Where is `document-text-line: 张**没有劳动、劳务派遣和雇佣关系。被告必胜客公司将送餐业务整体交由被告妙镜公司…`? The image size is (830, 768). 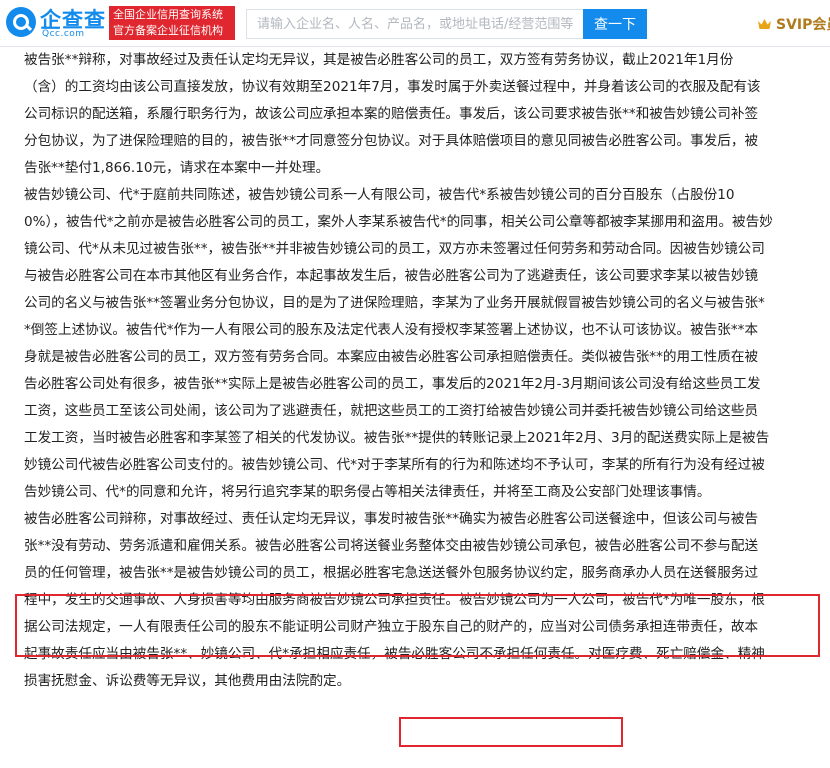 document-text-line: 张**没有劳动、劳务派遣和雇佣关系。被告必胜客公司将送餐业务整体交由被告妙镜公司… is located at coordinates (391, 546).